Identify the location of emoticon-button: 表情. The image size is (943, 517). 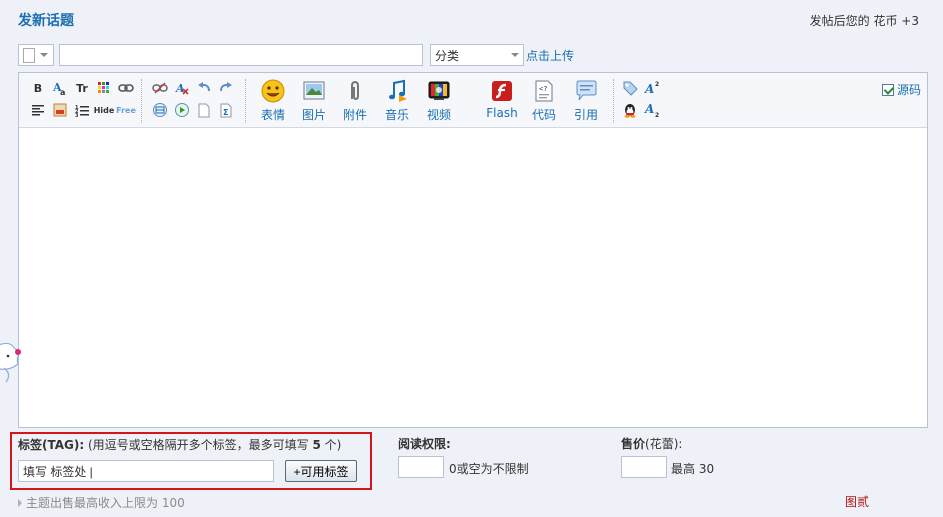
(273, 101).